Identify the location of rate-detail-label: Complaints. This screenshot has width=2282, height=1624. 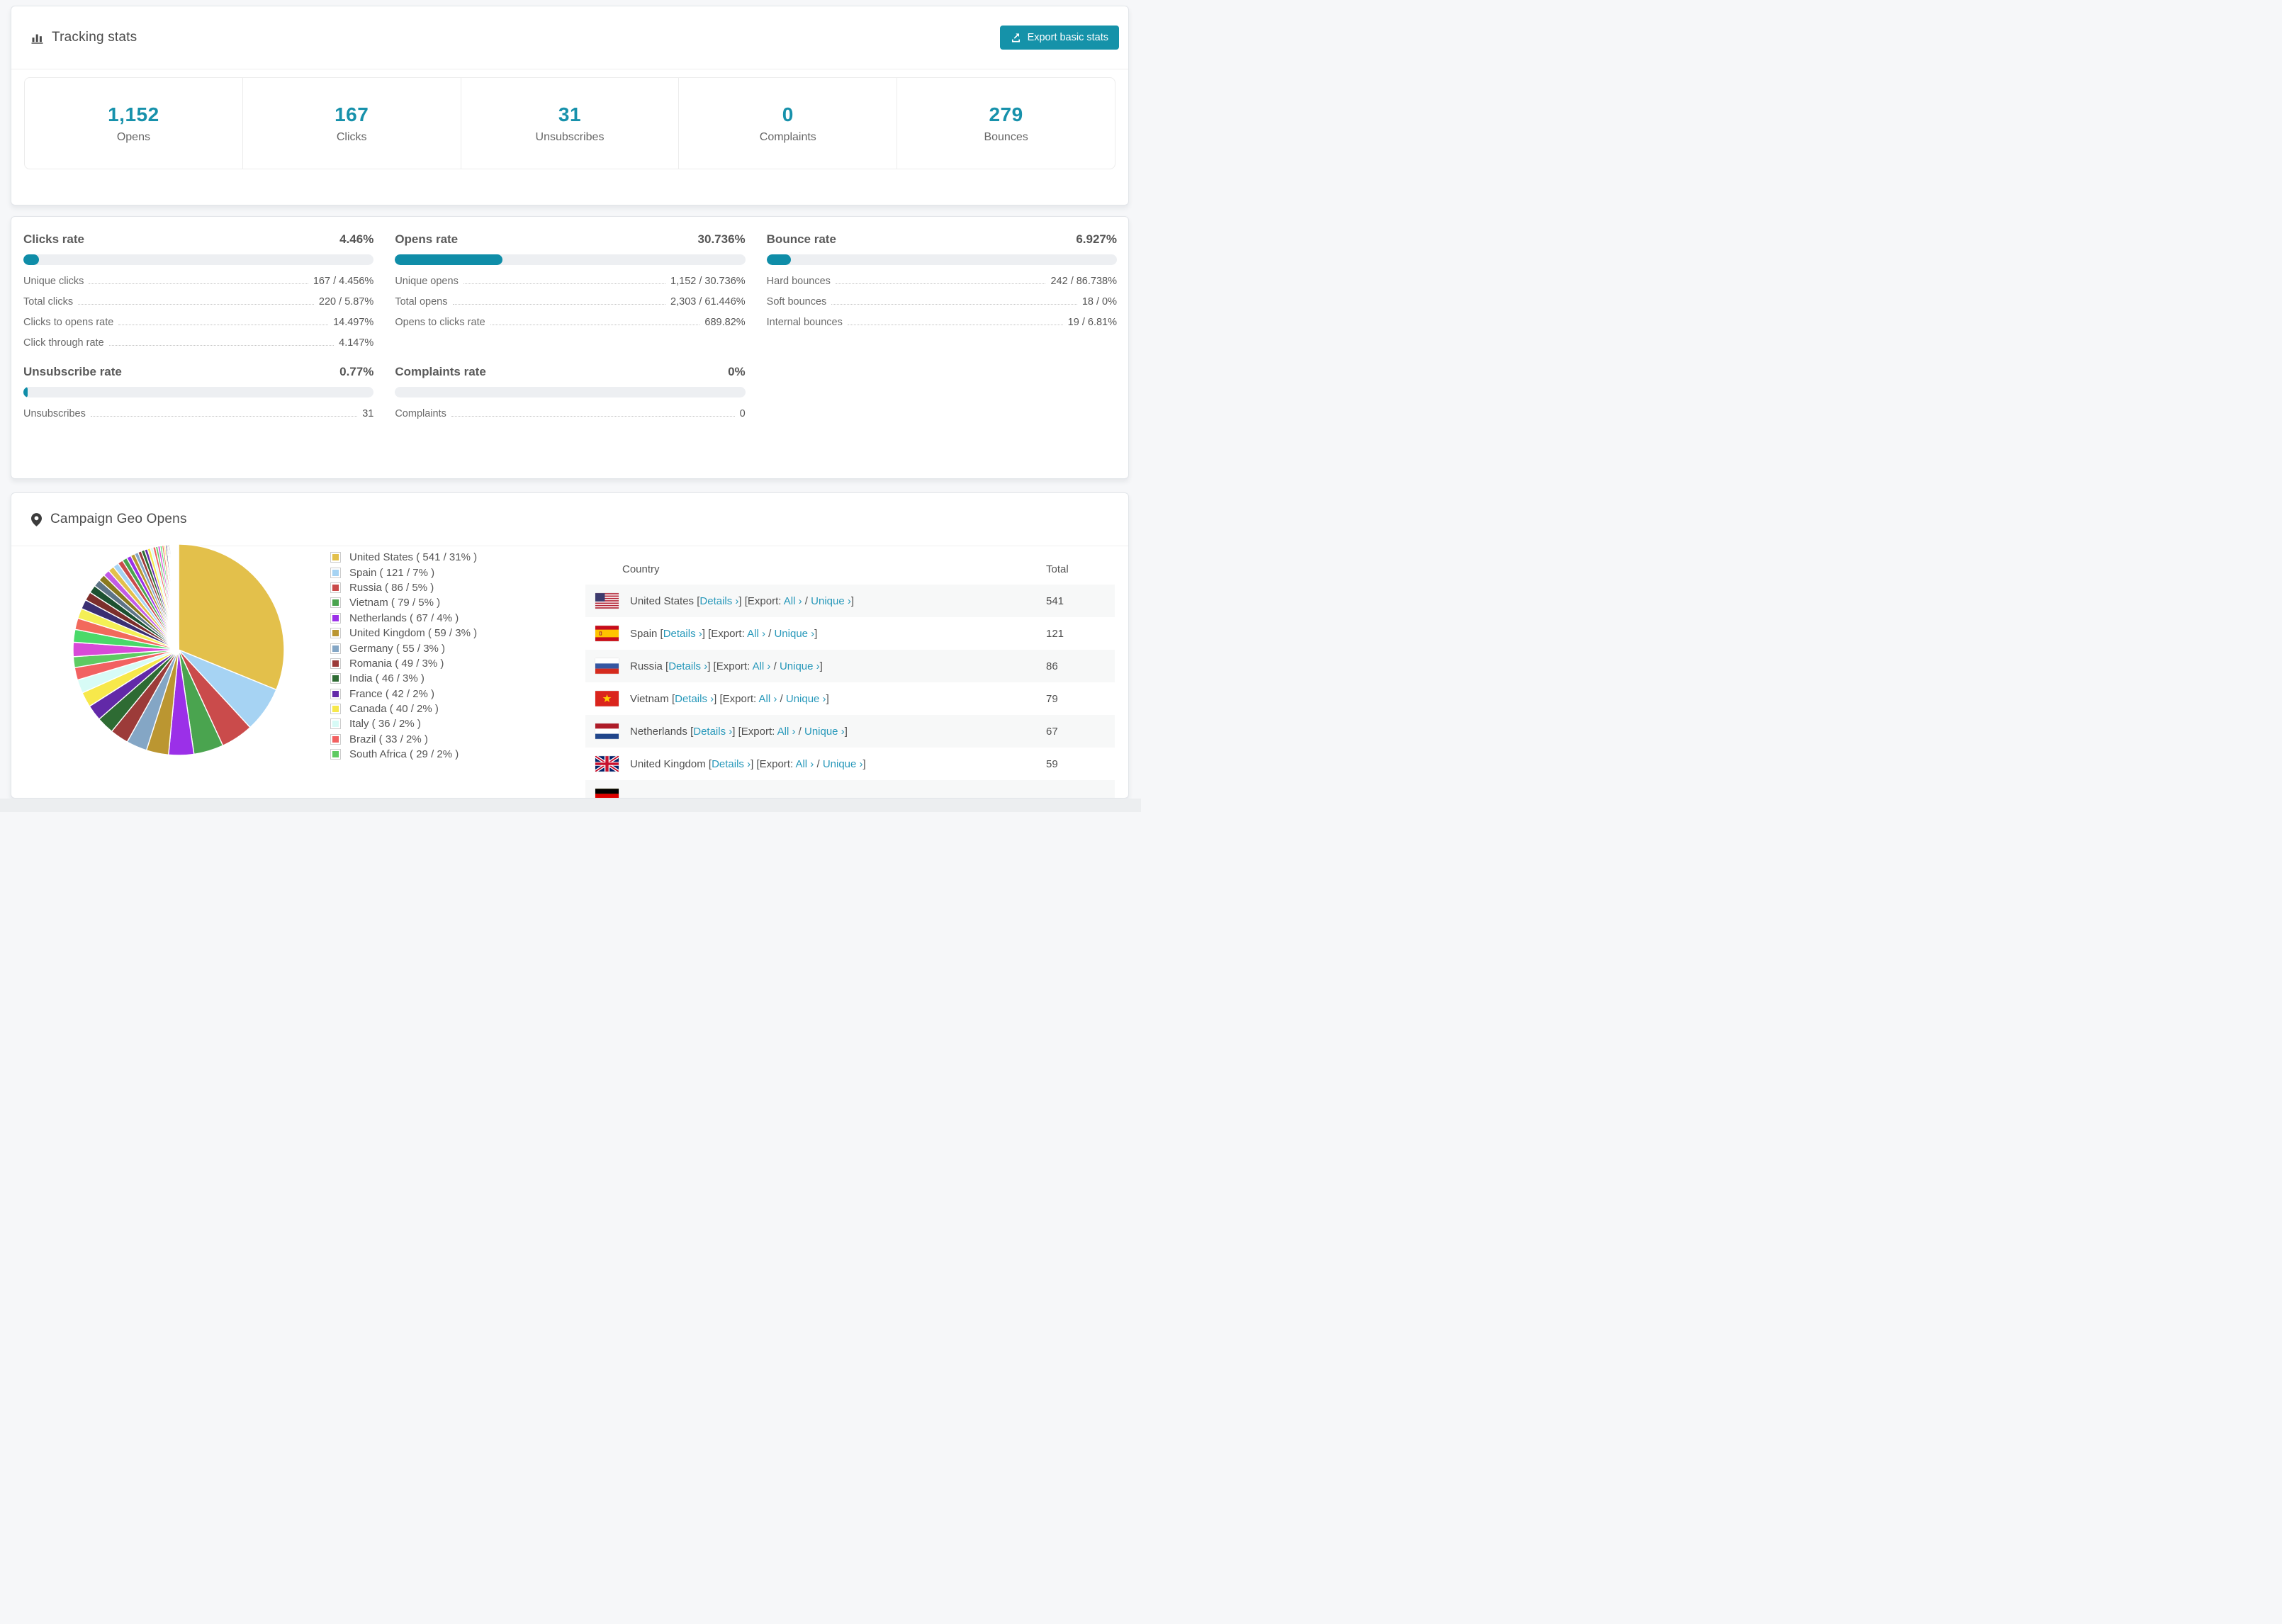
(421, 414).